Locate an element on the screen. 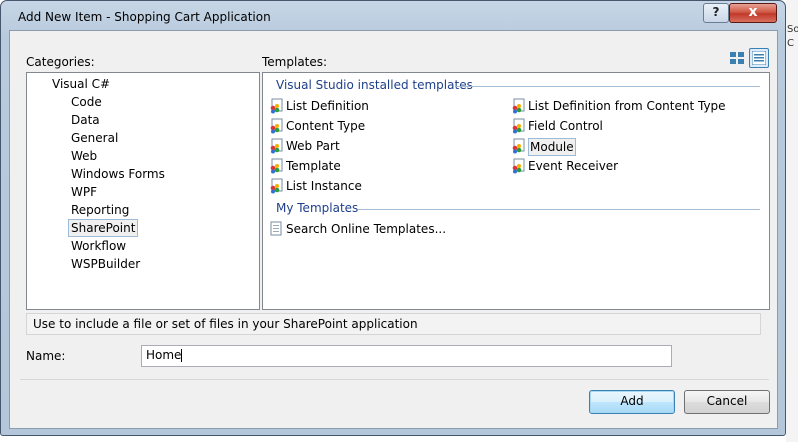 This screenshot has width=798, height=442. tree-item-web: Web is located at coordinates (84, 156).